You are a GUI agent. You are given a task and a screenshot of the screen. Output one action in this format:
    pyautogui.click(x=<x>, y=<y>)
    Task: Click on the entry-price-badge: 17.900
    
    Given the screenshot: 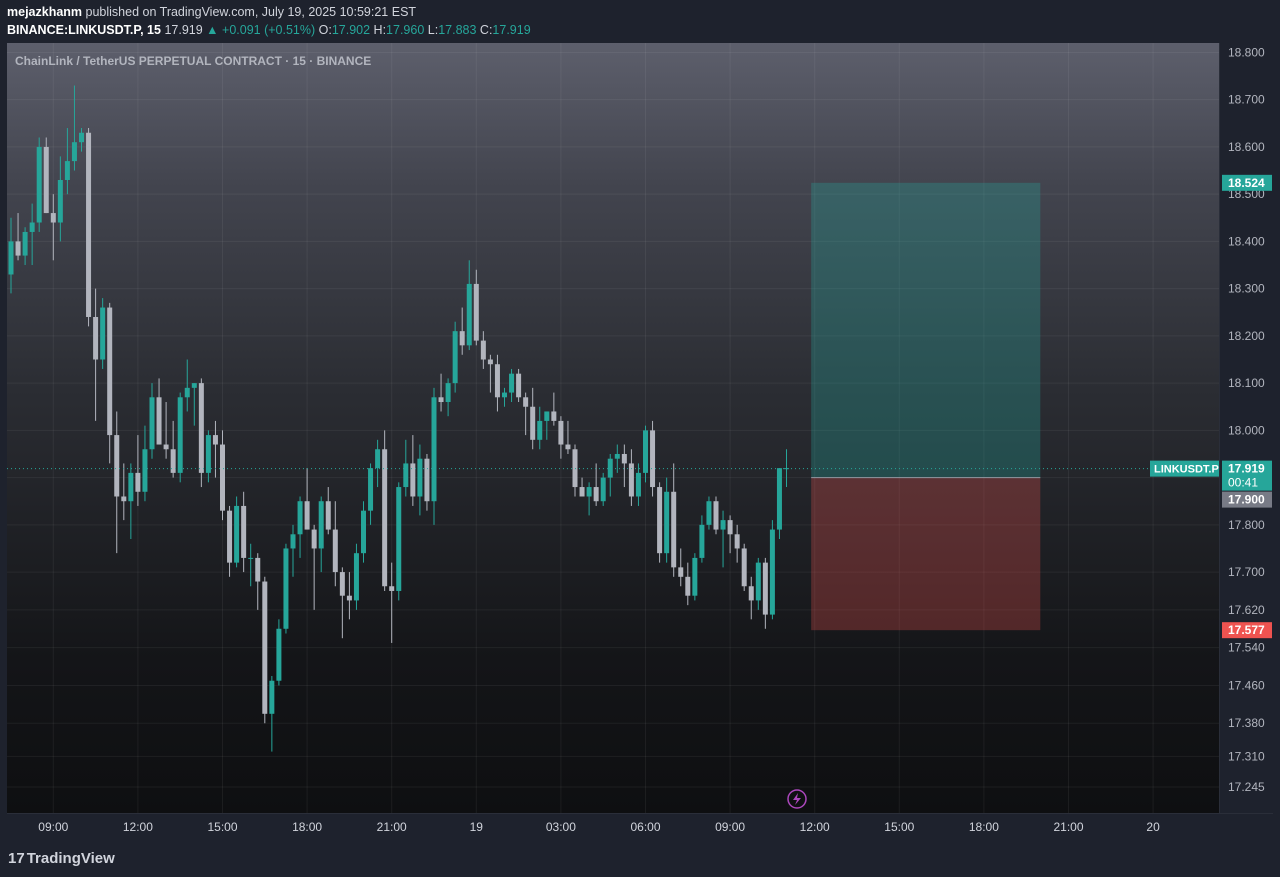 What is the action you would take?
    pyautogui.click(x=1247, y=499)
    